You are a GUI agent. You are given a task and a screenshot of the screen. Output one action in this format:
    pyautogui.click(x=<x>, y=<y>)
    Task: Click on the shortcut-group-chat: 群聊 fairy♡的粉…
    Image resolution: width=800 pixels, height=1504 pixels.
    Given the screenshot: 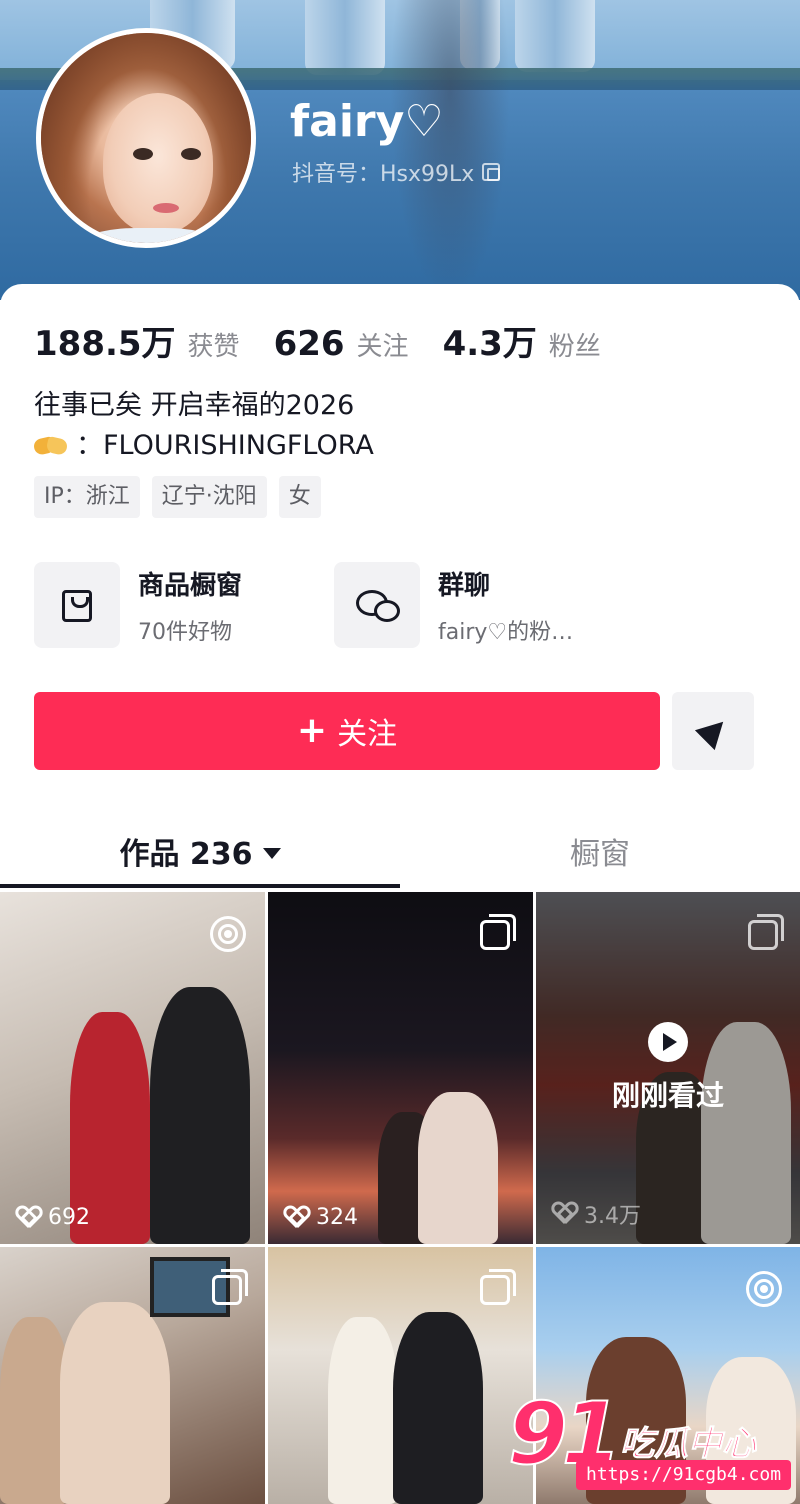 What is the action you would take?
    pyautogui.click(x=453, y=605)
    